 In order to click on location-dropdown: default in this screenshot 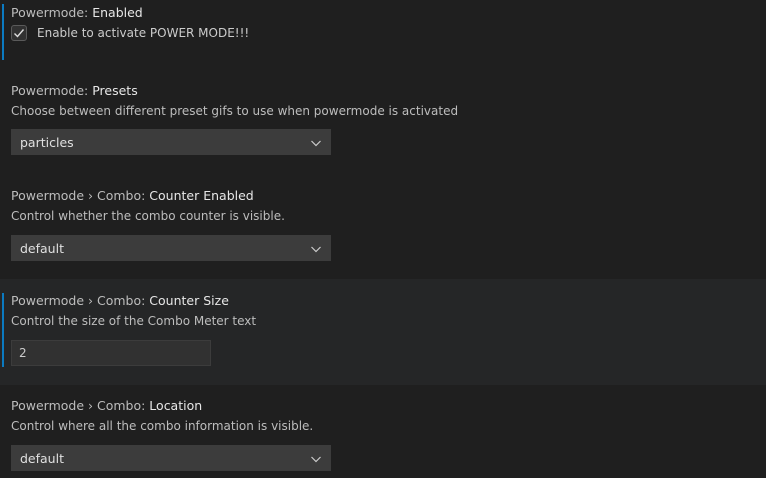, I will do `click(171, 458)`.